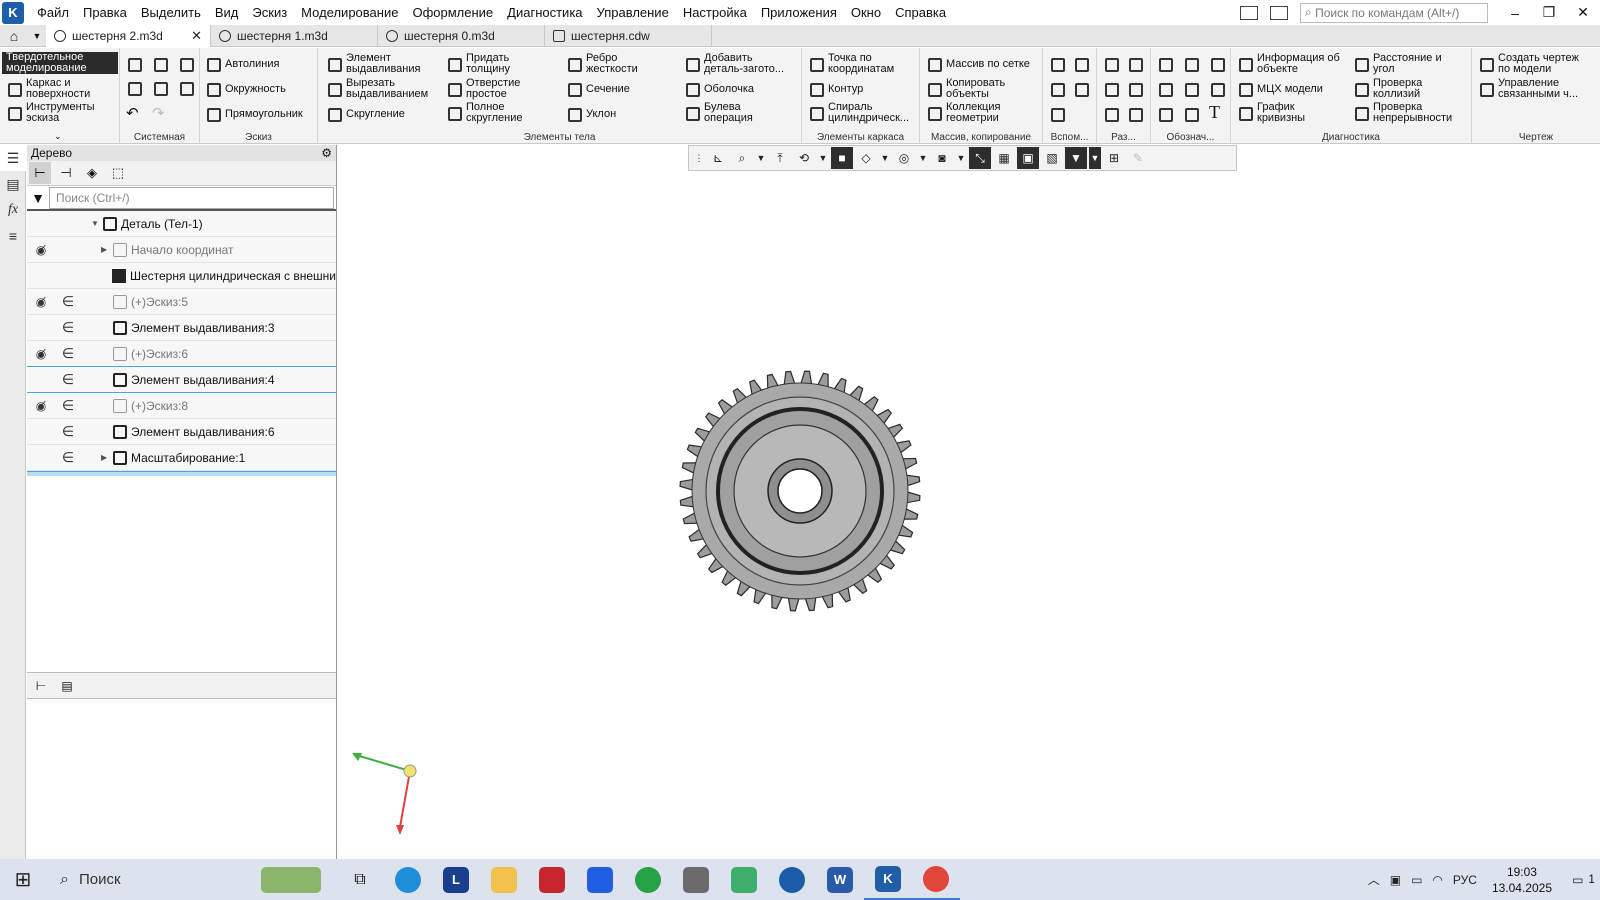 Image resolution: width=1600 pixels, height=900 pixels. Describe the element at coordinates (1081, 89) in the screenshot. I see `aux-point-icon` at that location.